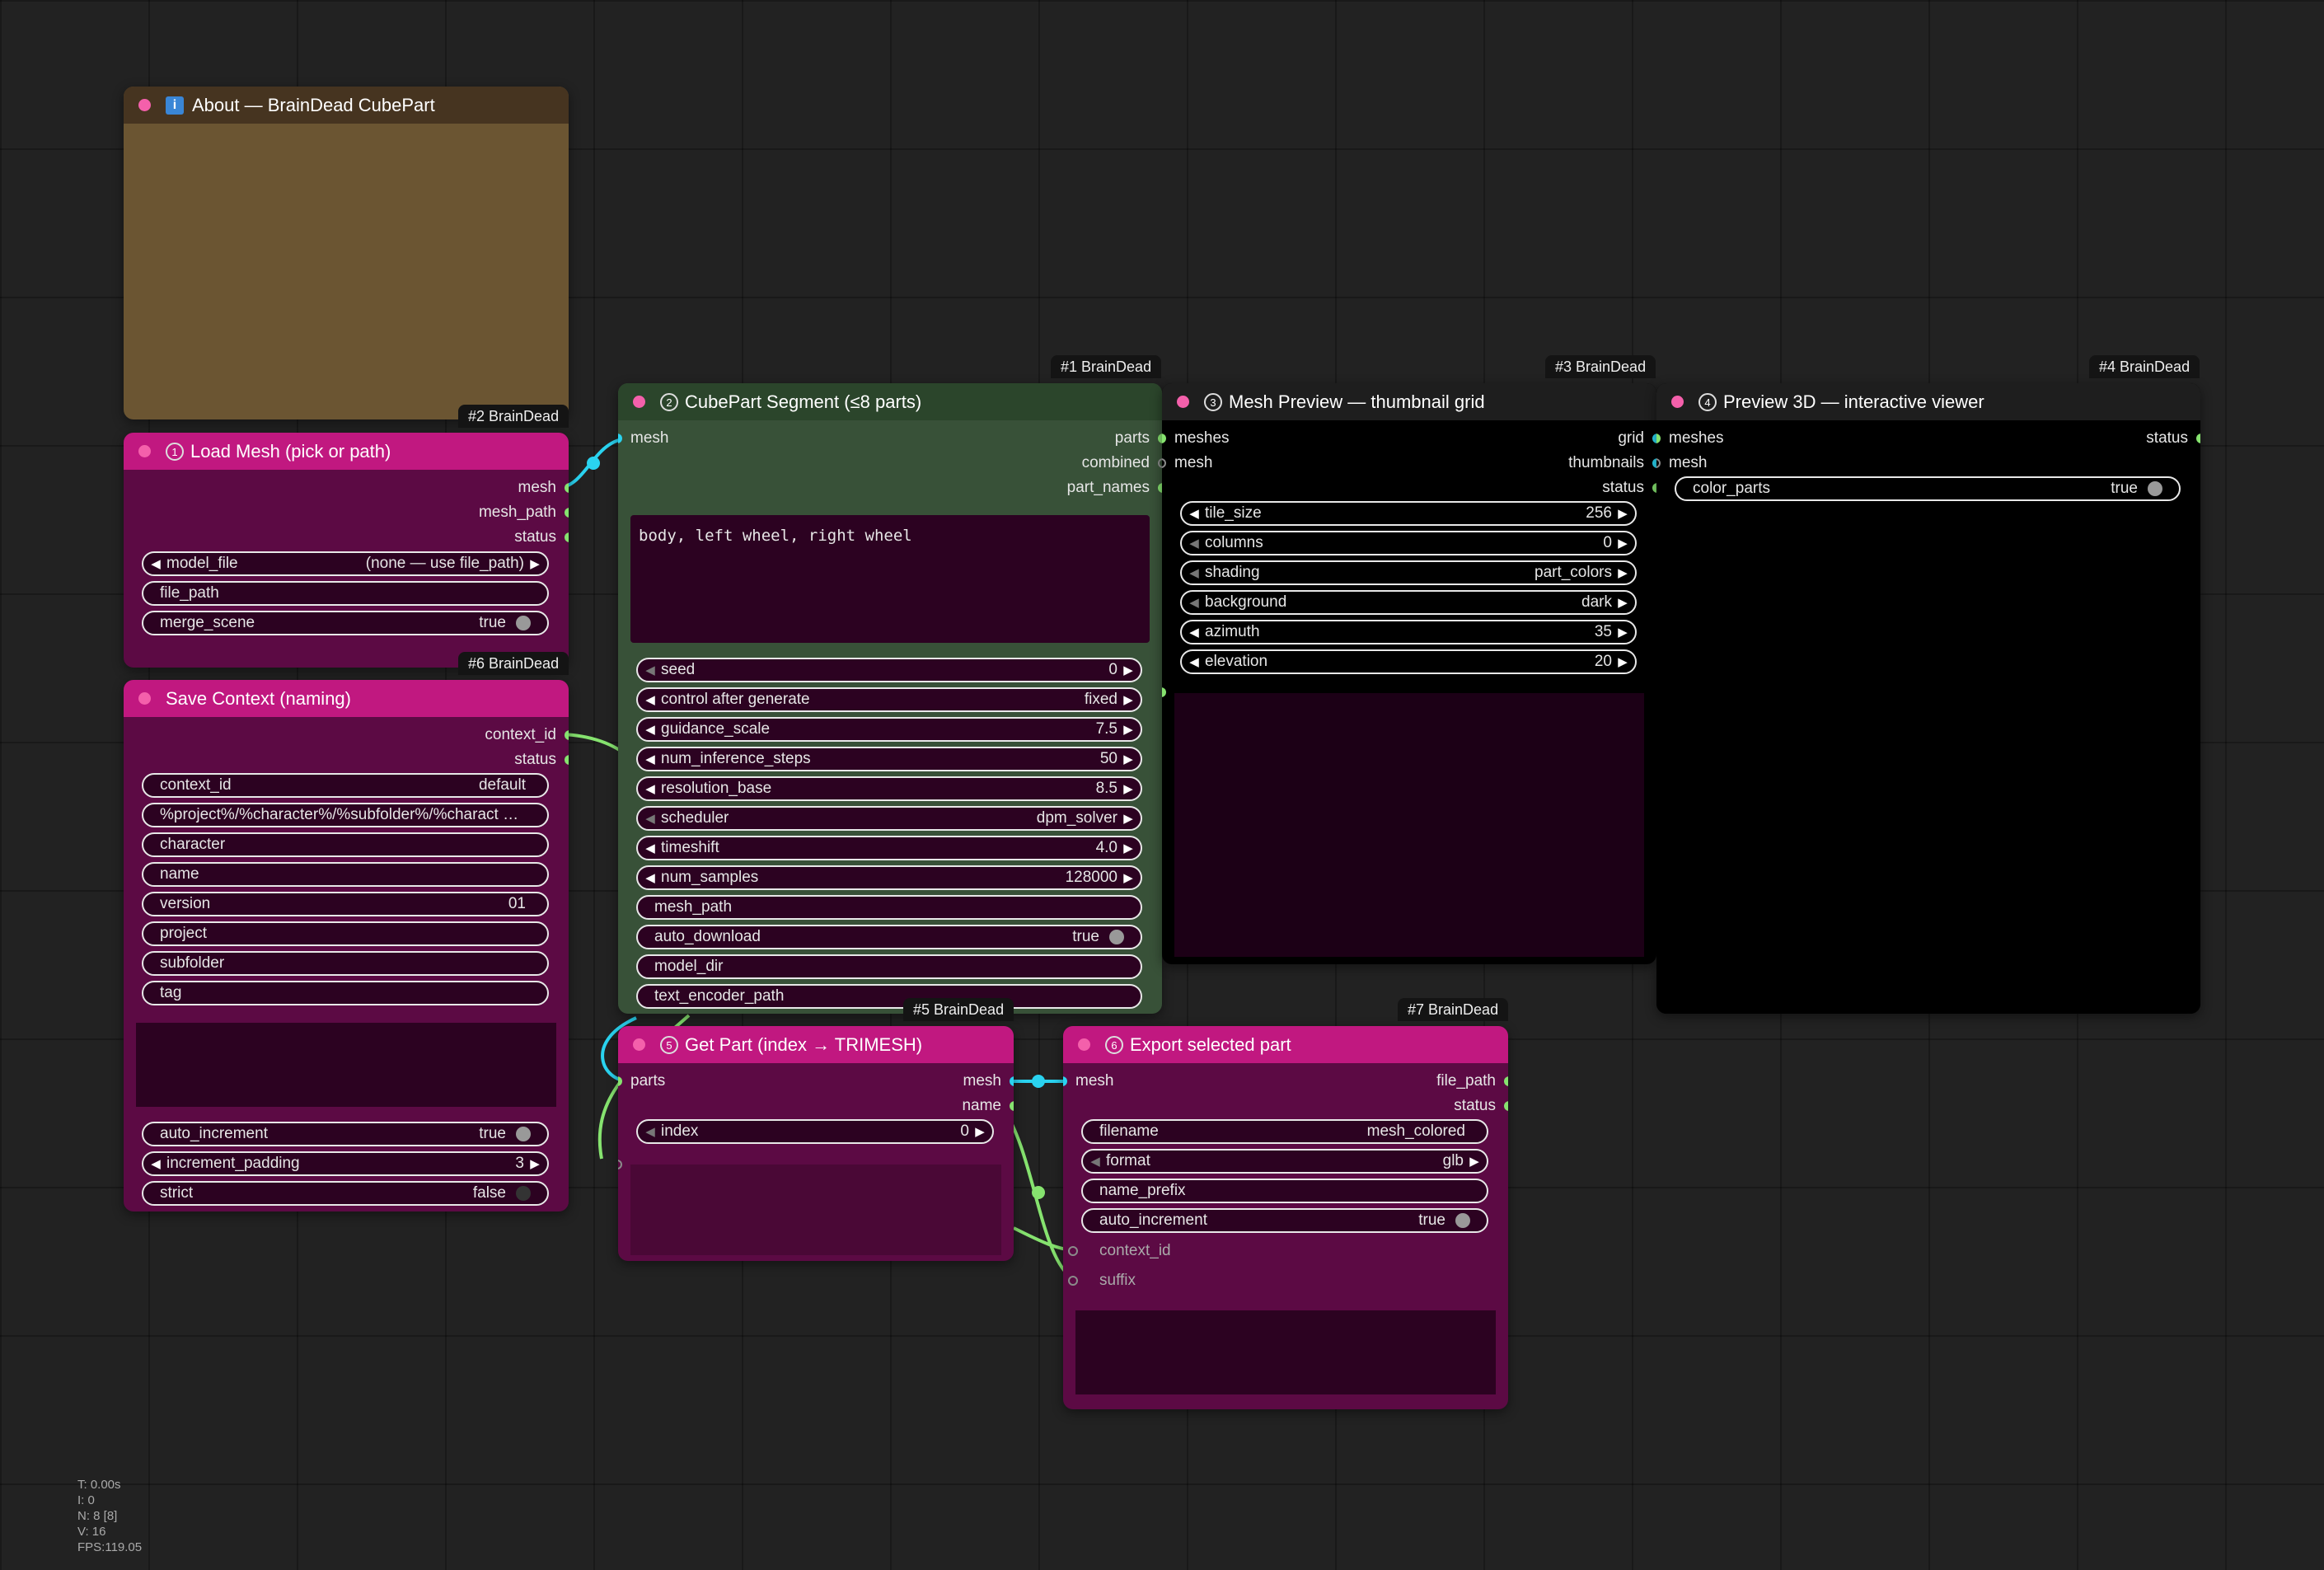  What do you see at coordinates (889, 907) in the screenshot?
I see `mesh-path-field: mesh_path` at bounding box center [889, 907].